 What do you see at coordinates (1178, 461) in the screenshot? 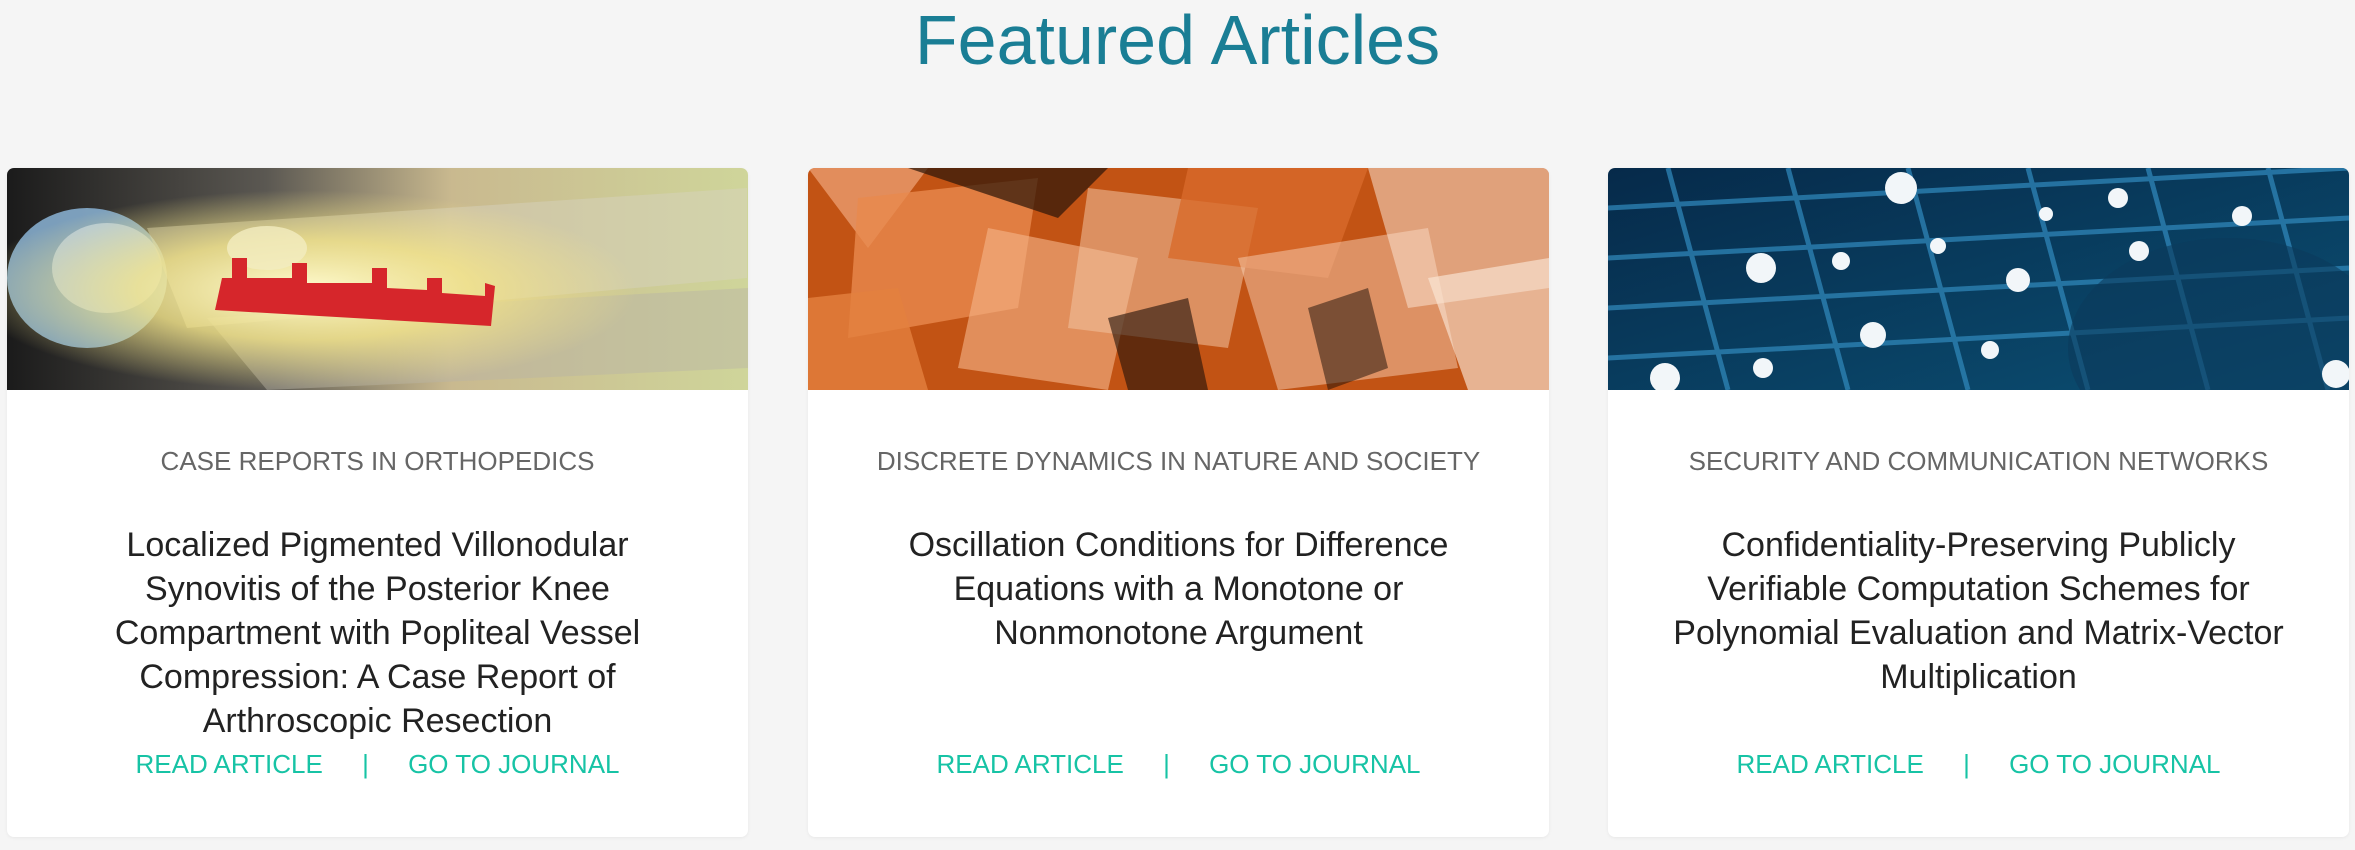
I see `journal-name: DISCRETE DYNAMICS IN NATURE AND SOCIETY` at bounding box center [1178, 461].